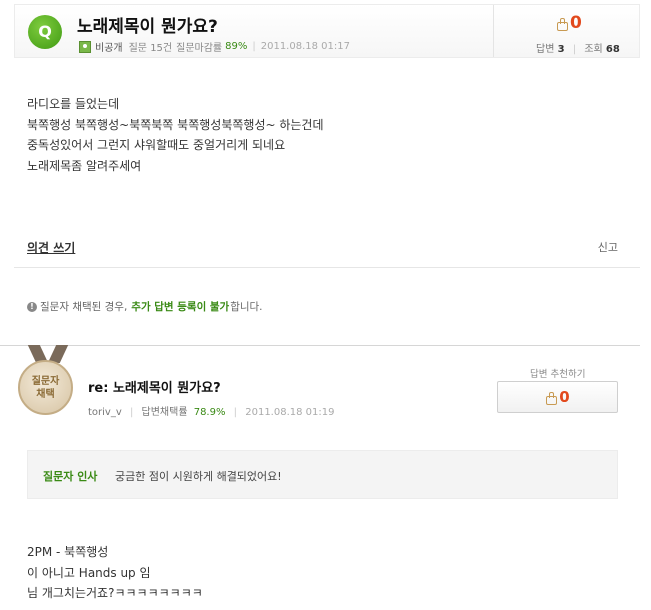  Describe the element at coordinates (290, 412) in the screenshot. I see `answer-date: 2011.08.18 01:19` at that location.